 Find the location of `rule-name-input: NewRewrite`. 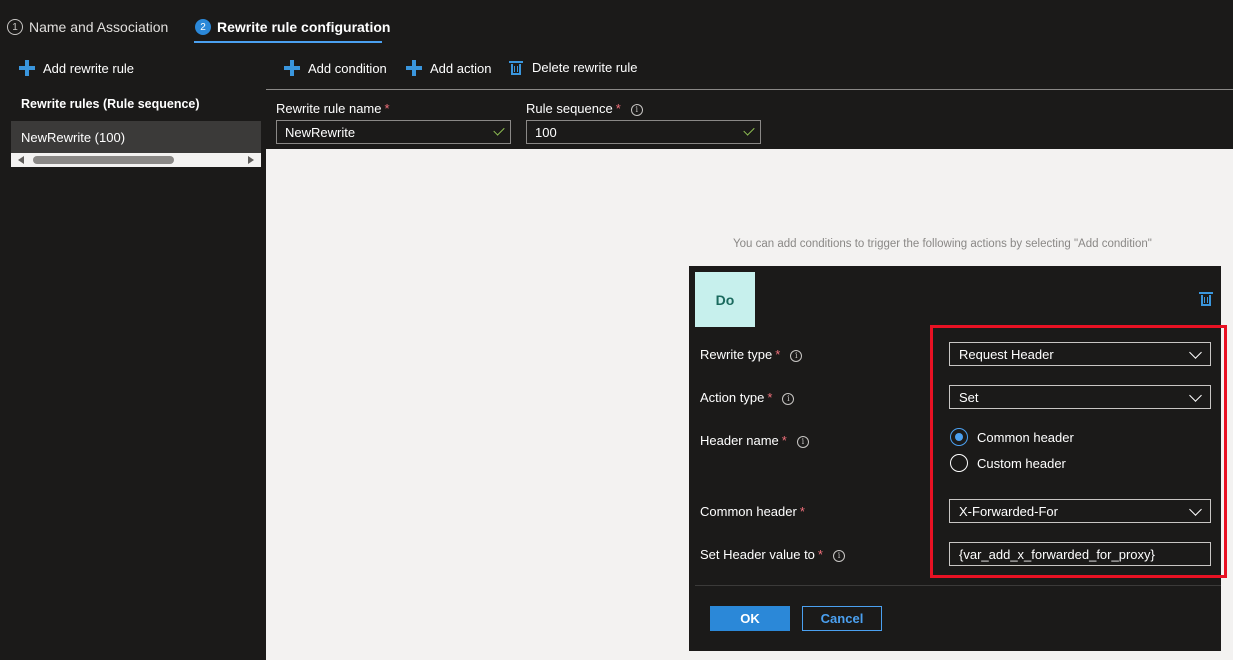

rule-name-input: NewRewrite is located at coordinates (393, 132).